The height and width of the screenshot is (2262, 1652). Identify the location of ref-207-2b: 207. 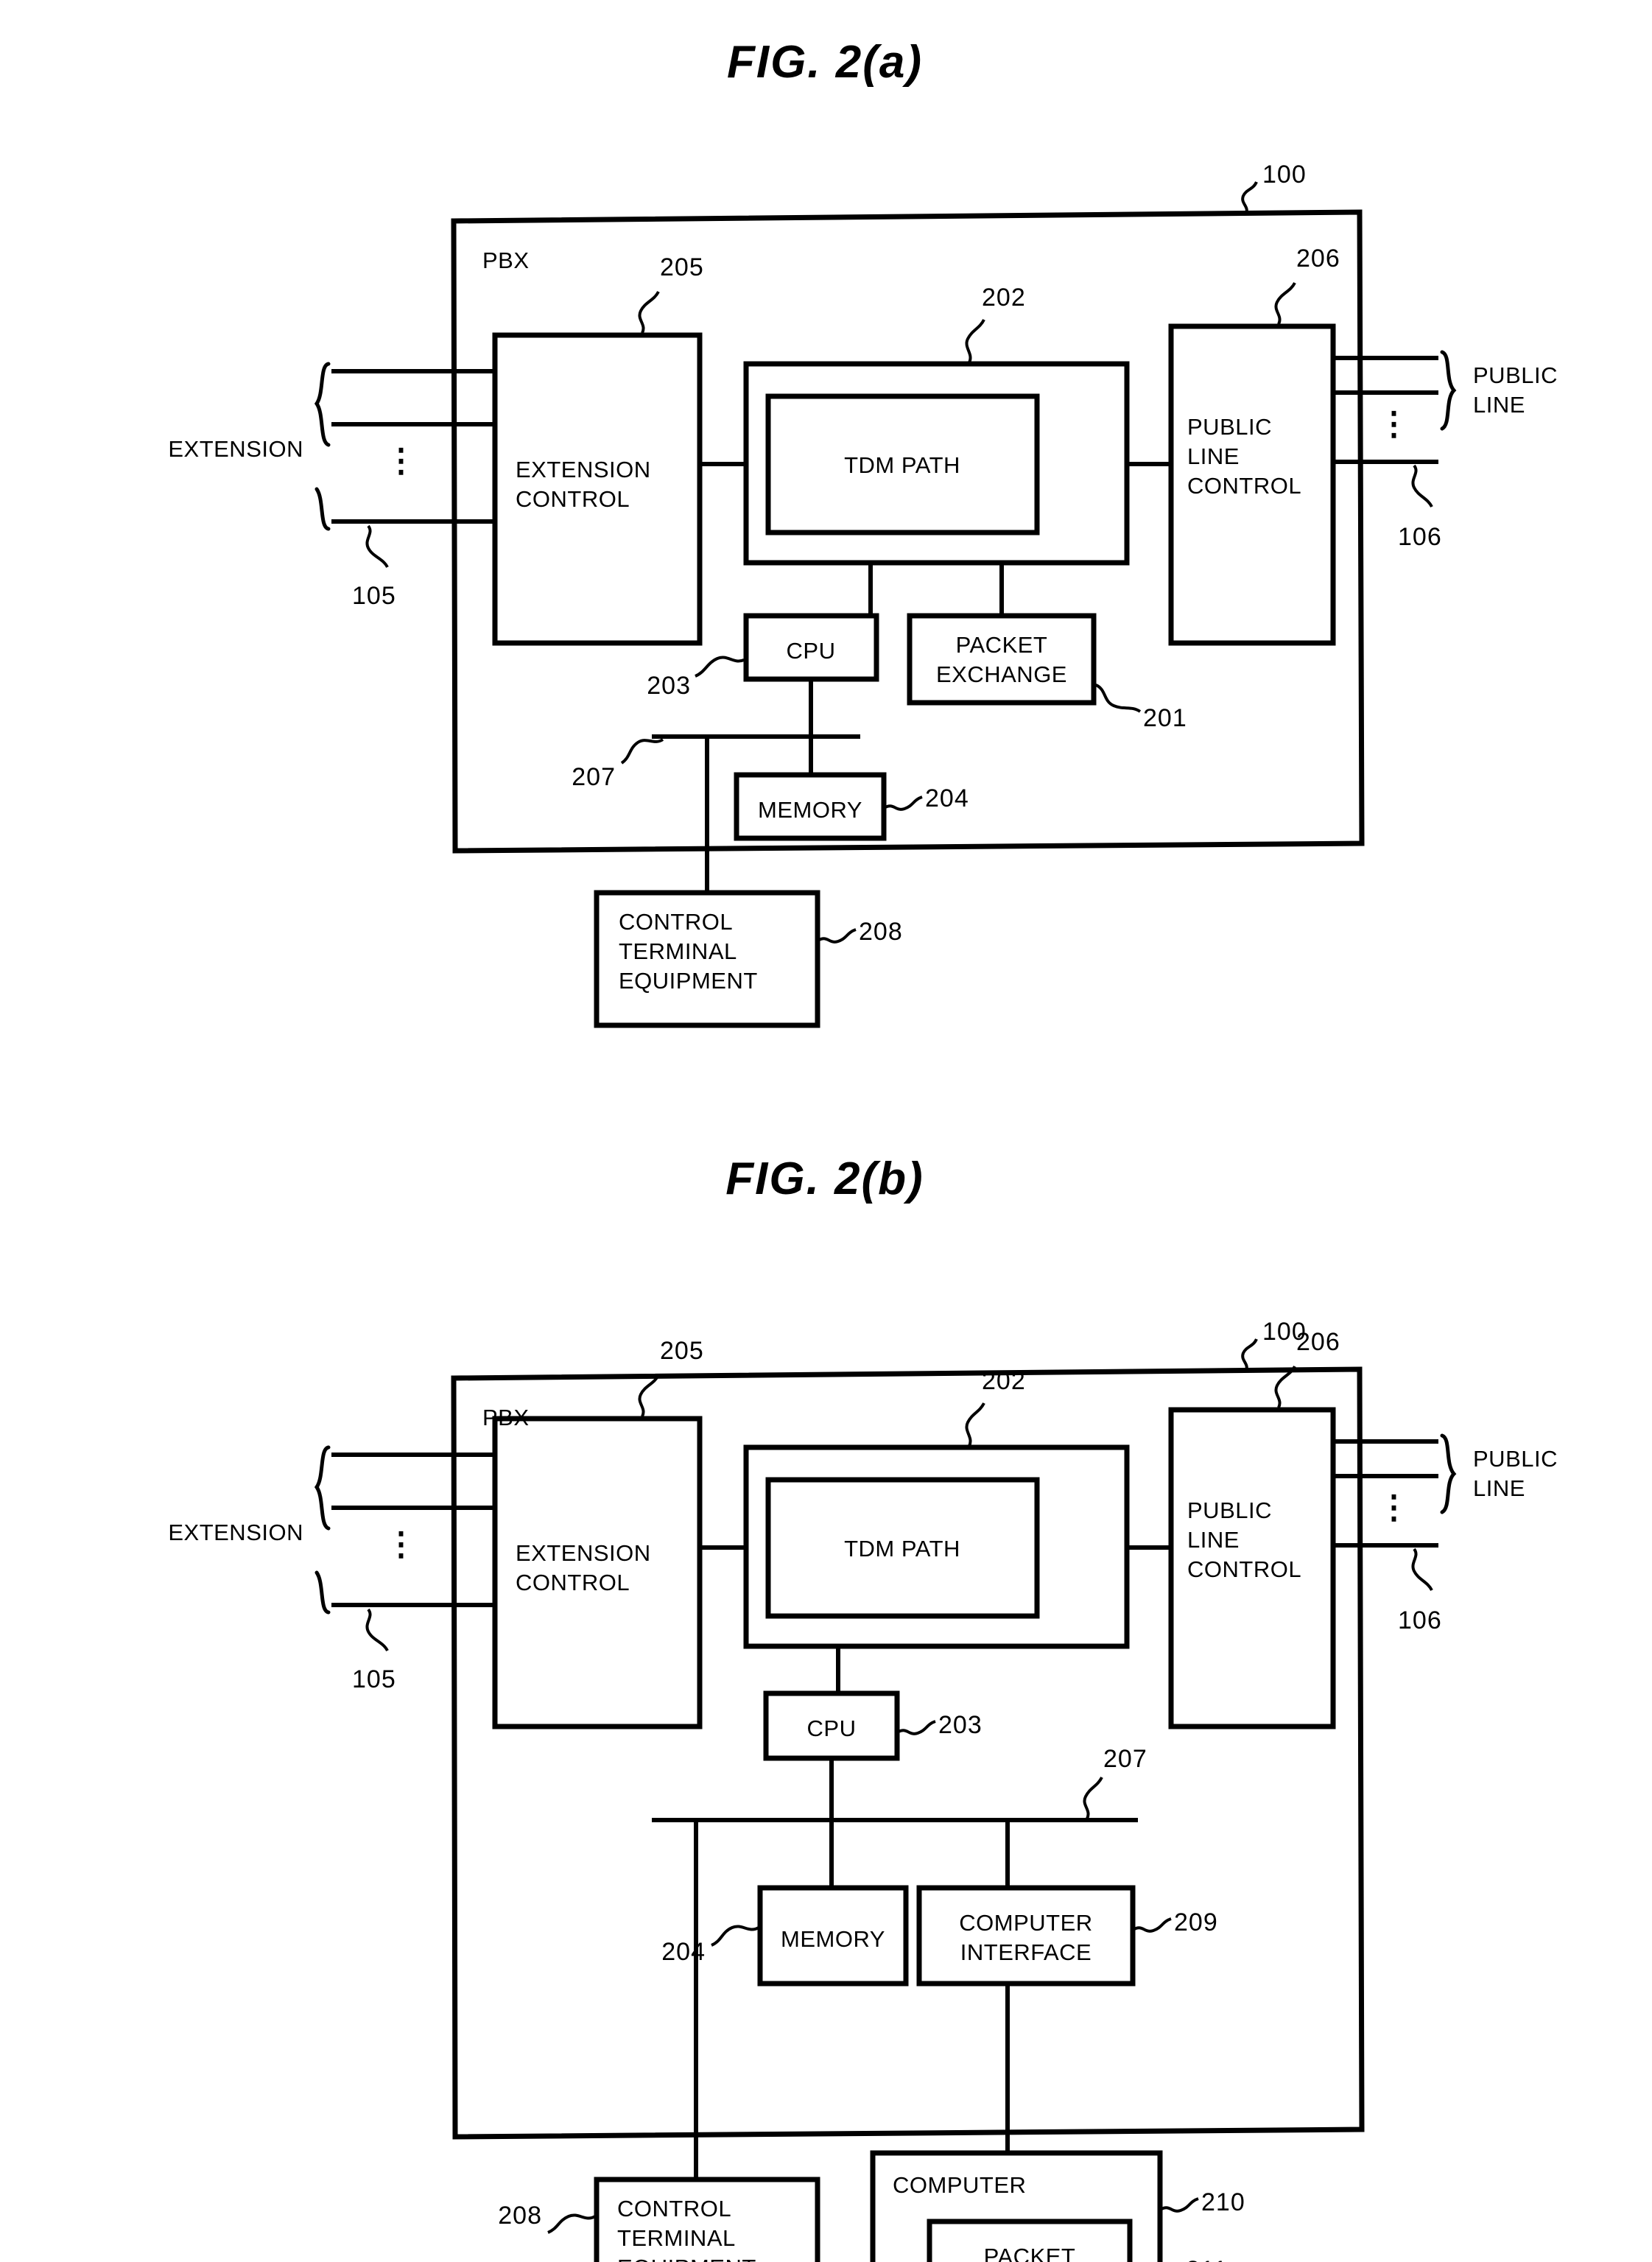
(1125, 1759).